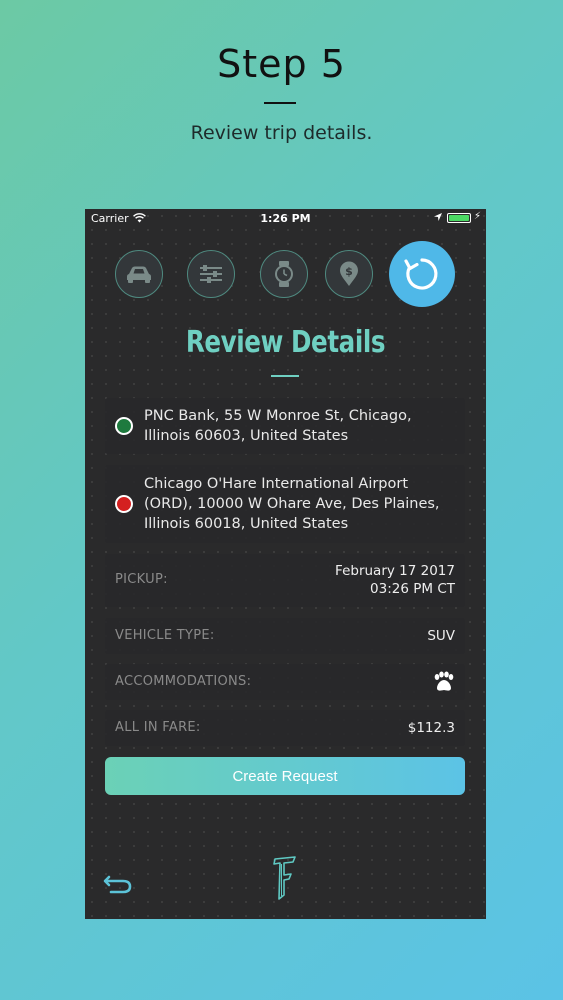 This screenshot has width=563, height=1000. I want to click on dollar-pin-icon: $, so click(349, 273).